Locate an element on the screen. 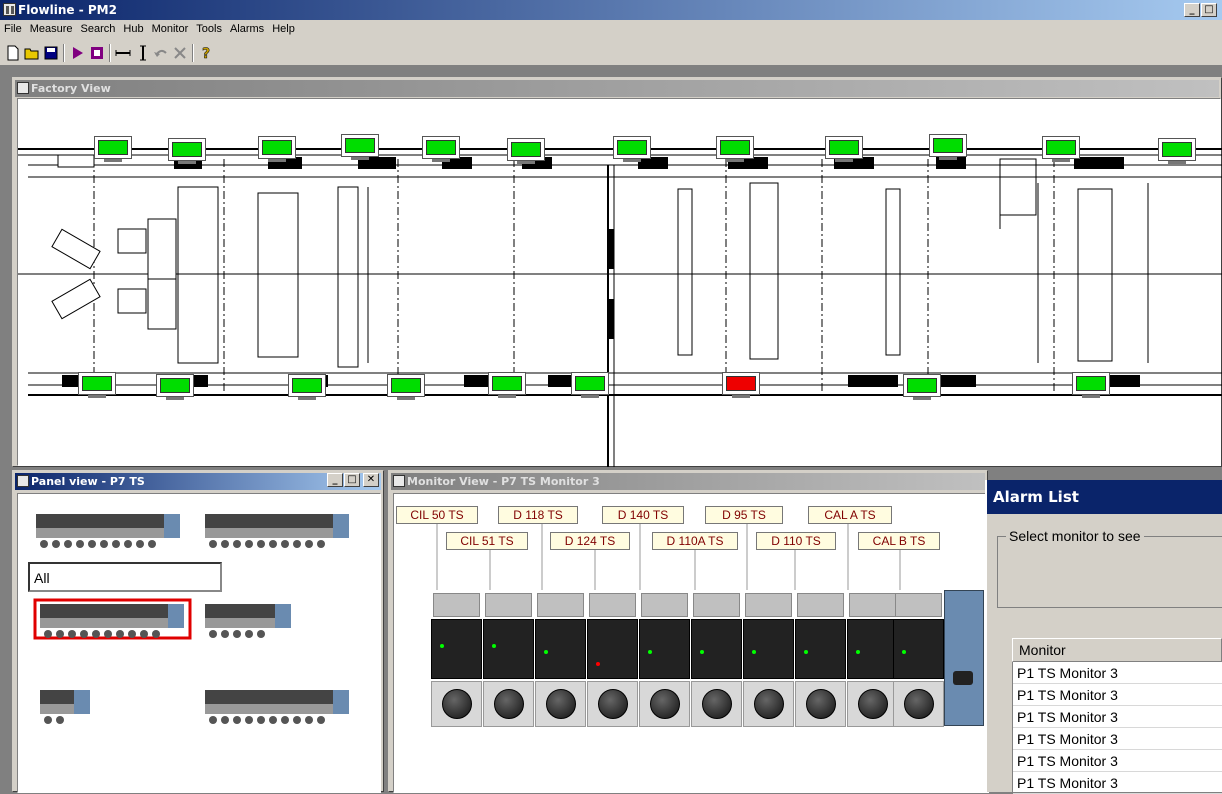 This screenshot has width=1222, height=794. sensor-tag: D 110 TS is located at coordinates (796, 541).